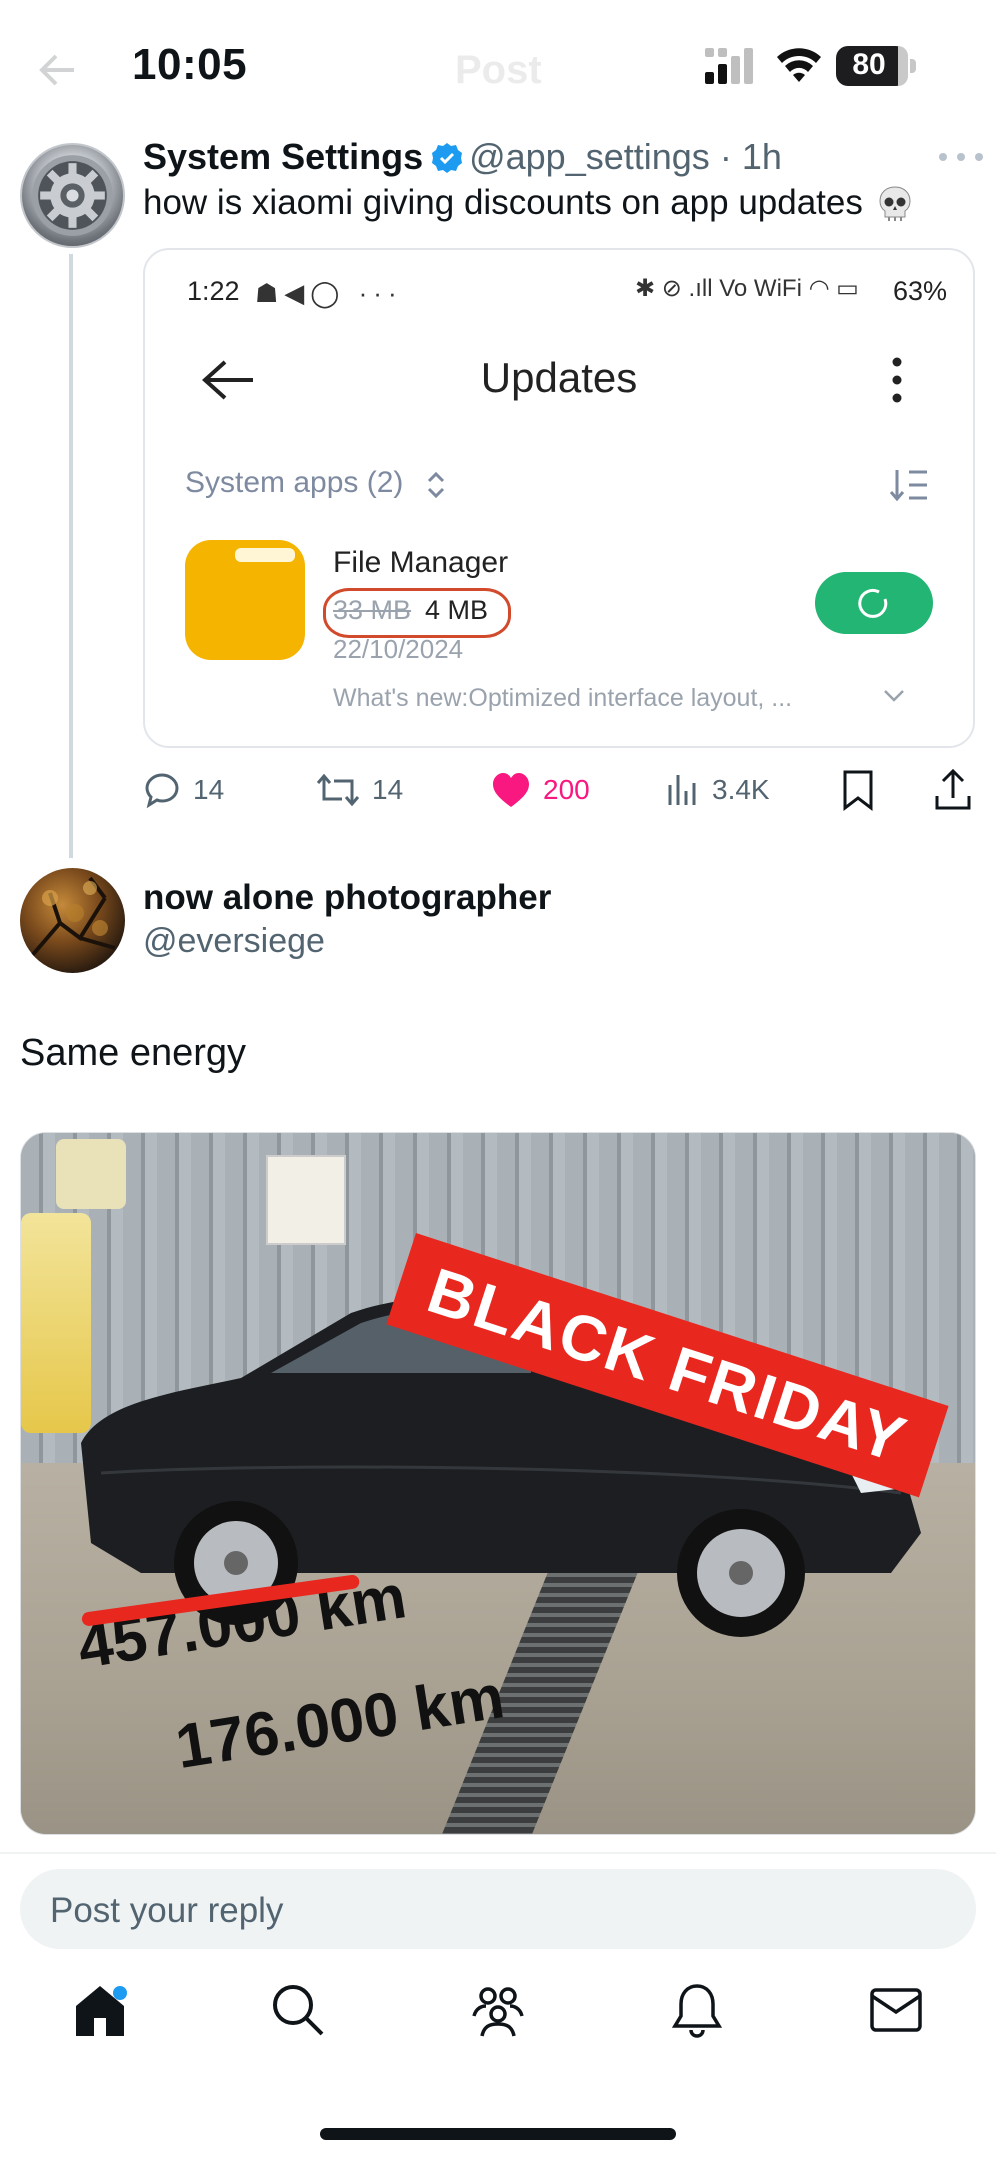 The width and height of the screenshot is (996, 2160). What do you see at coordinates (388, 789) in the screenshot?
I see `repost-count: 14` at bounding box center [388, 789].